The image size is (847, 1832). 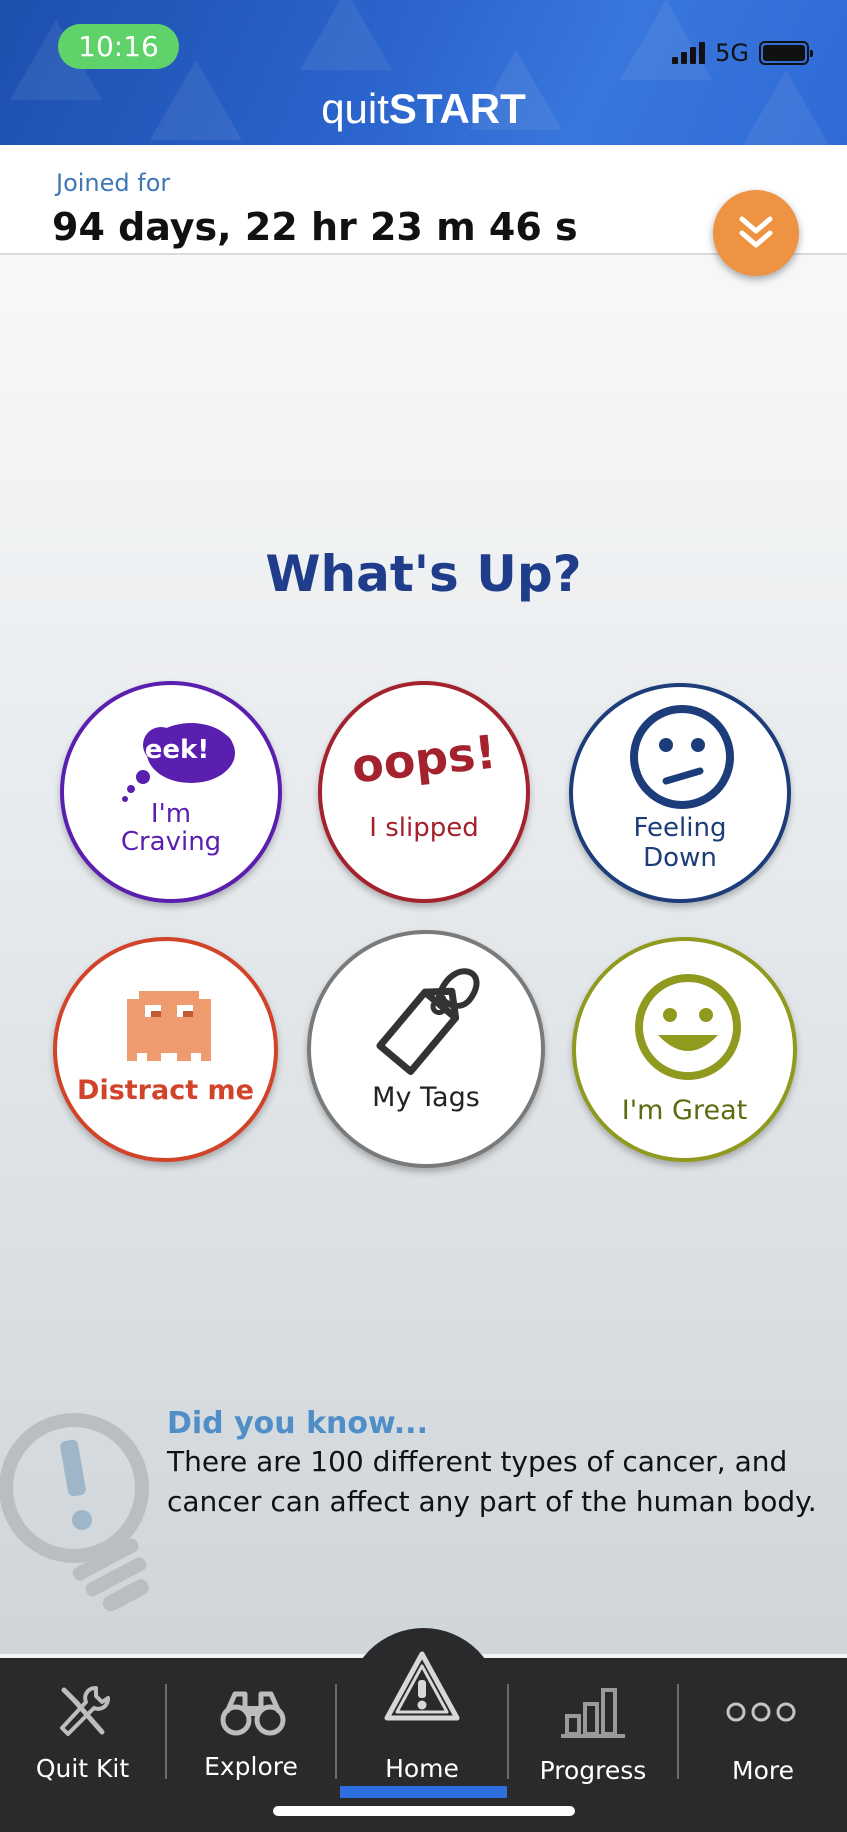 I want to click on tab-explore-label: Explore, so click(x=251, y=1766).